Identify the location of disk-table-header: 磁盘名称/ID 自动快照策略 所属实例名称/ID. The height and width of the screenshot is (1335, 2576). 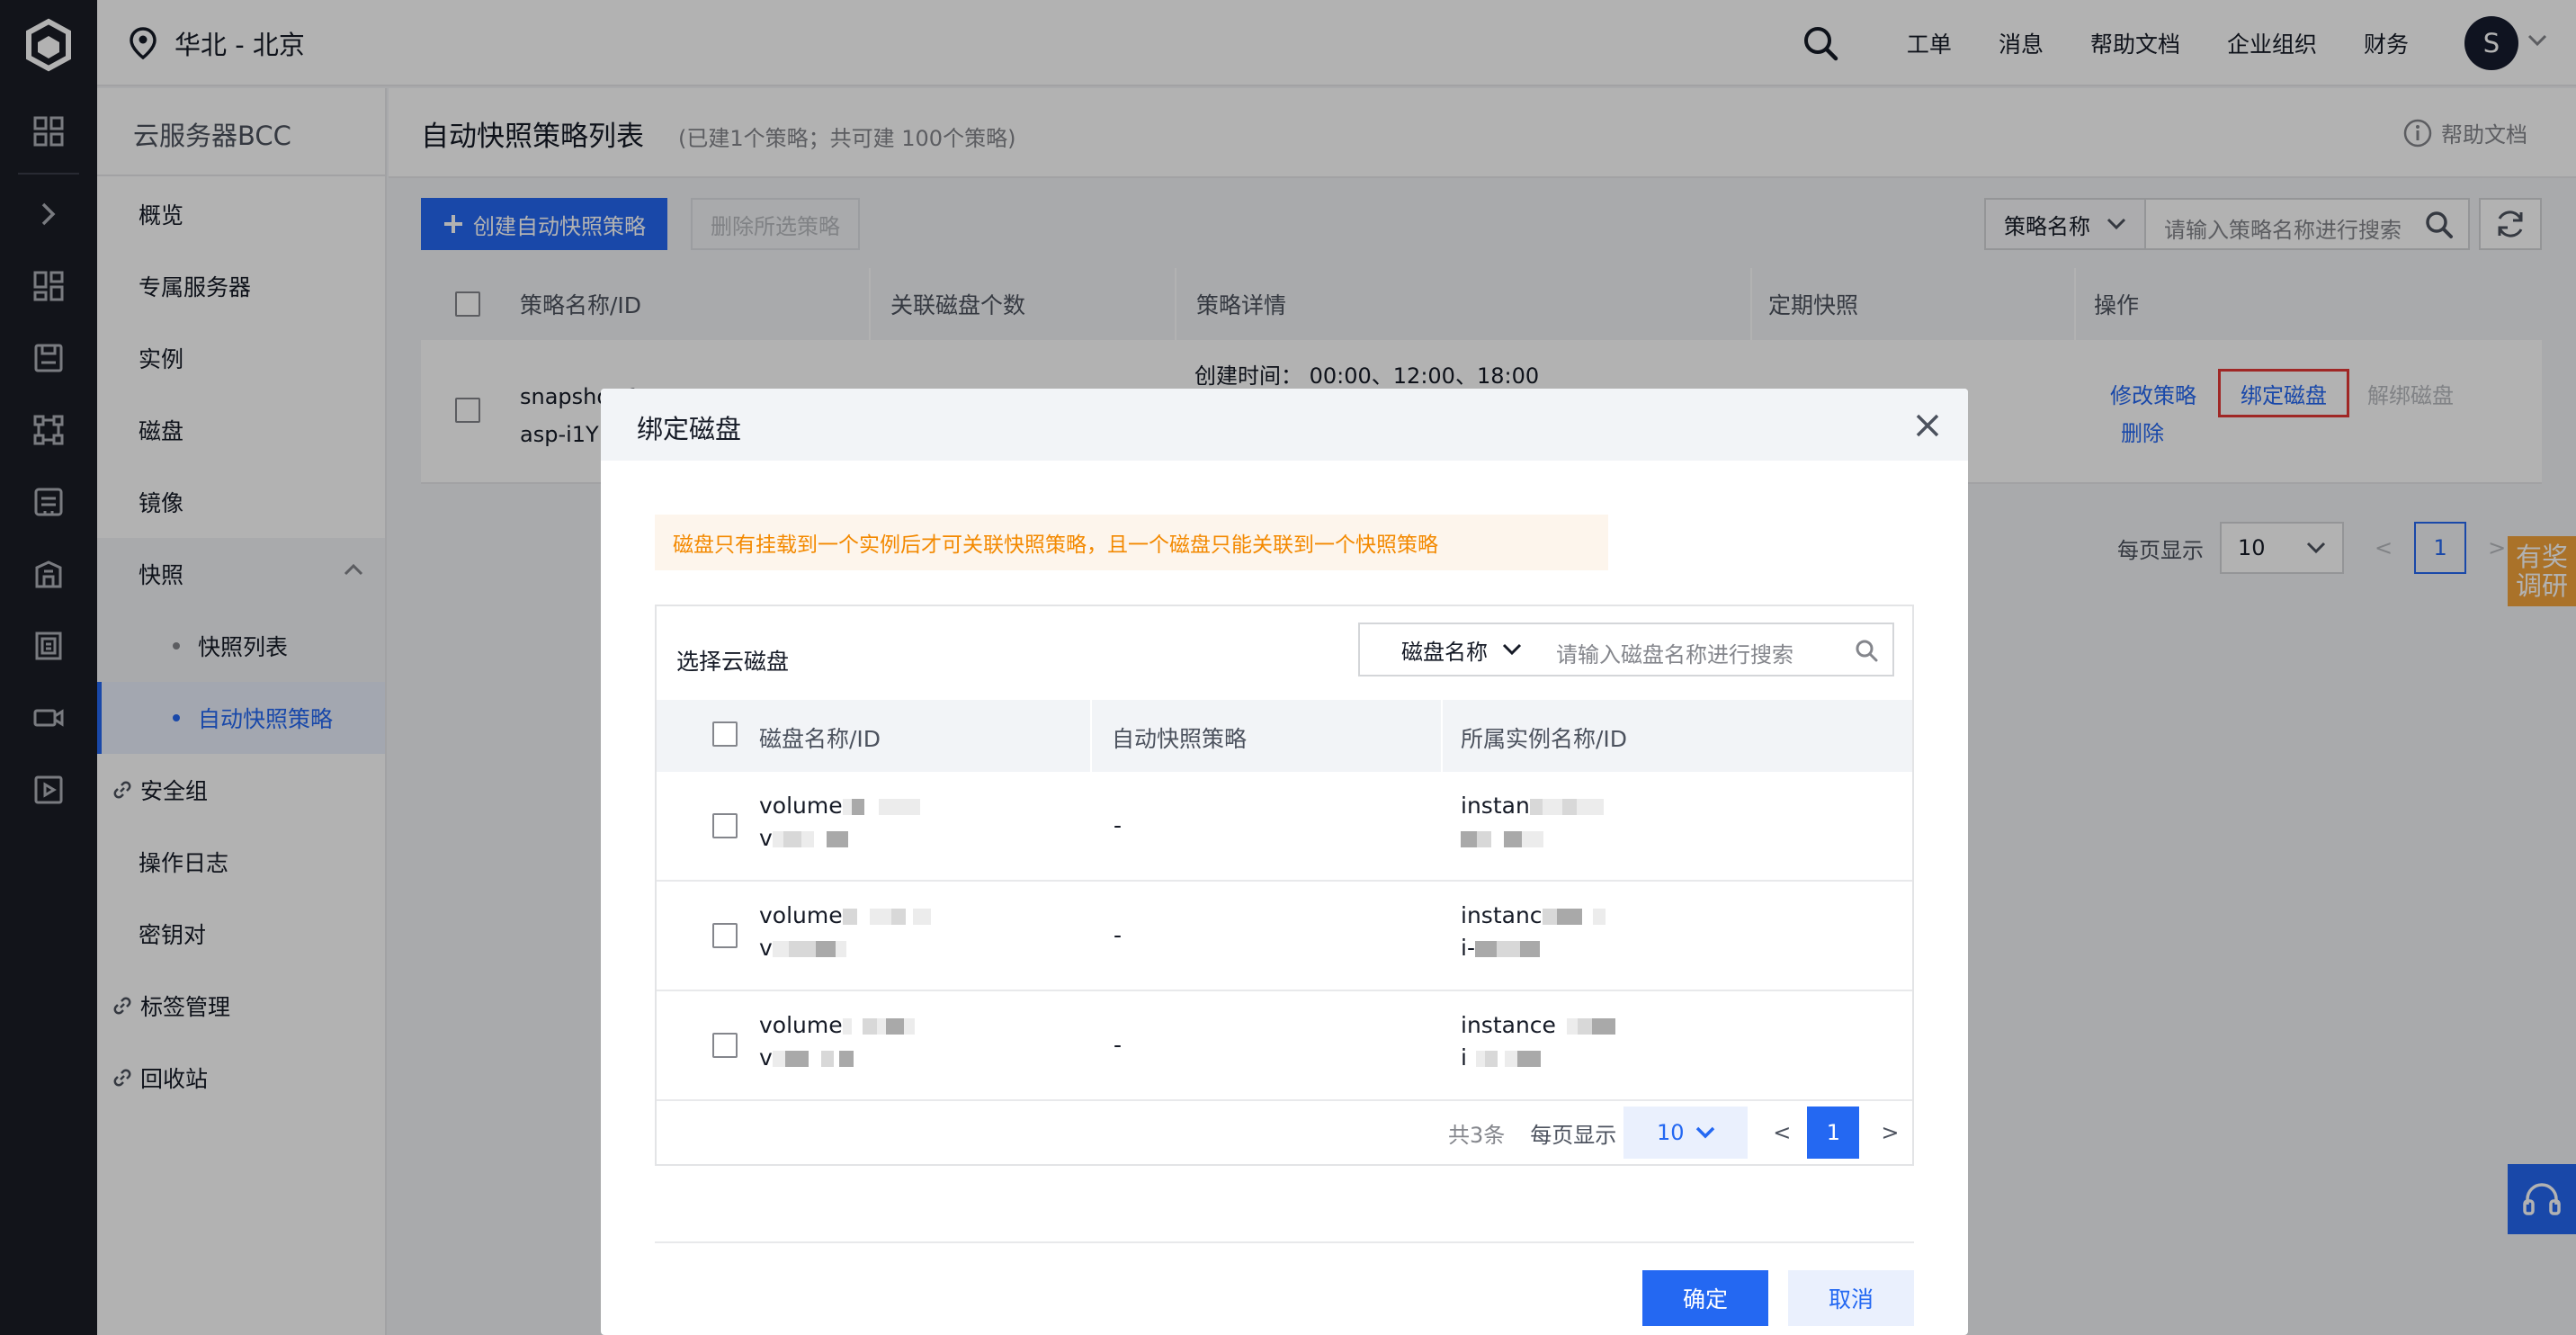
(1284, 736).